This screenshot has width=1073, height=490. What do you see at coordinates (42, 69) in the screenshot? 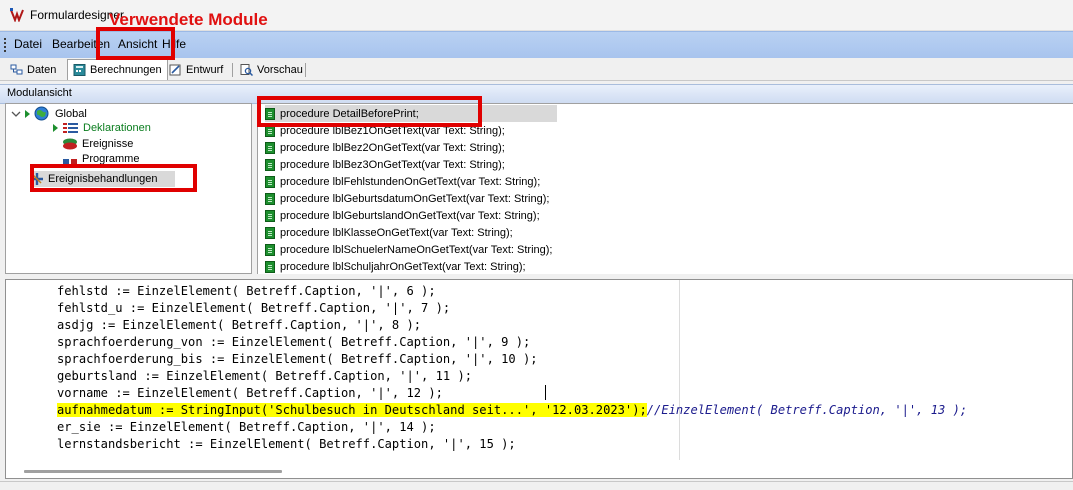
I see `tab-label: Daten` at bounding box center [42, 69].